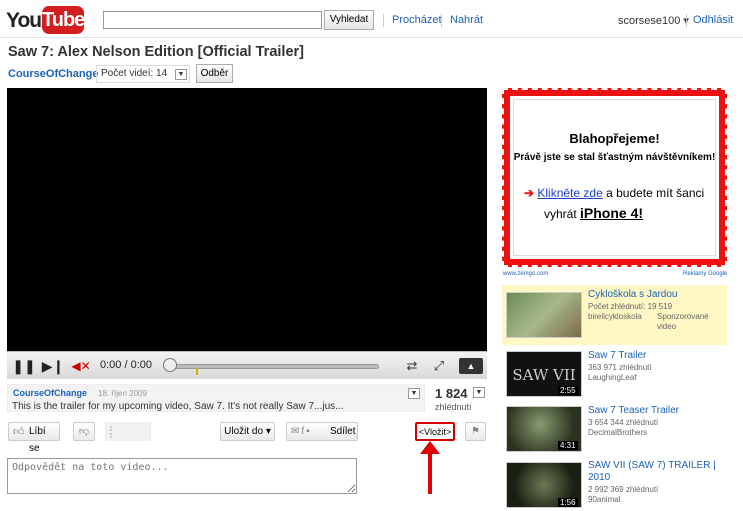  Describe the element at coordinates (544, 315) in the screenshot. I see `video-thumbnail` at that location.